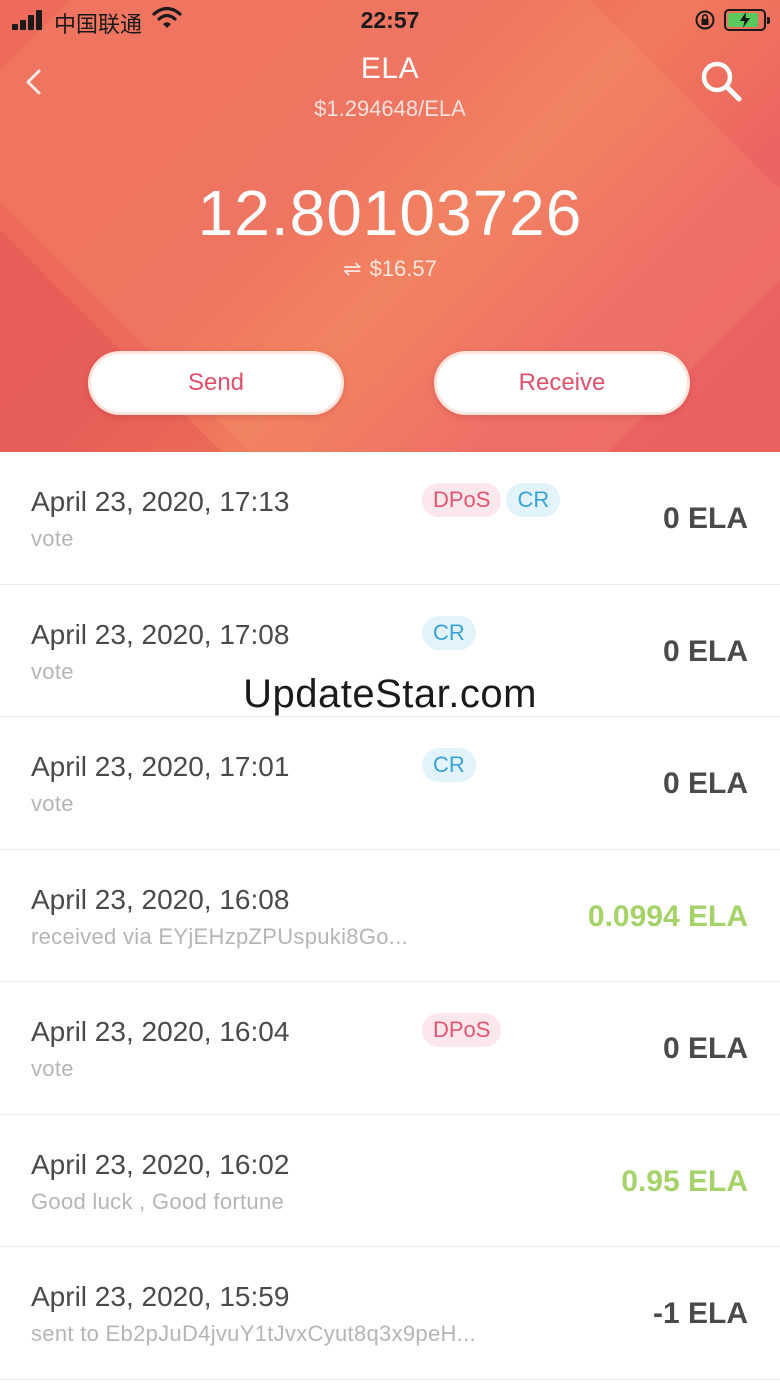  Describe the element at coordinates (562, 383) in the screenshot. I see `receive-button: Receive` at that location.